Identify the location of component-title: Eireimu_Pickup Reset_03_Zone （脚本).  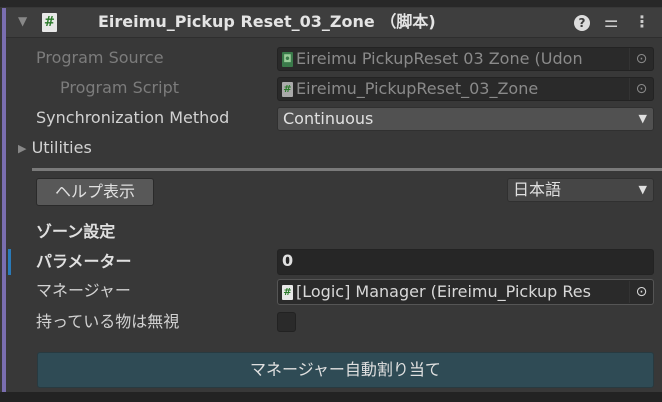
(267, 21).